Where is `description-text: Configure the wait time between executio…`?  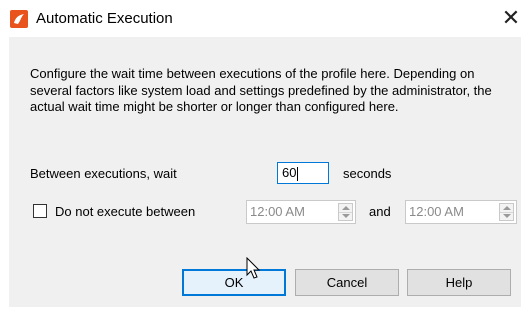
description-text: Configure the wait time between executio… is located at coordinates (261, 90).